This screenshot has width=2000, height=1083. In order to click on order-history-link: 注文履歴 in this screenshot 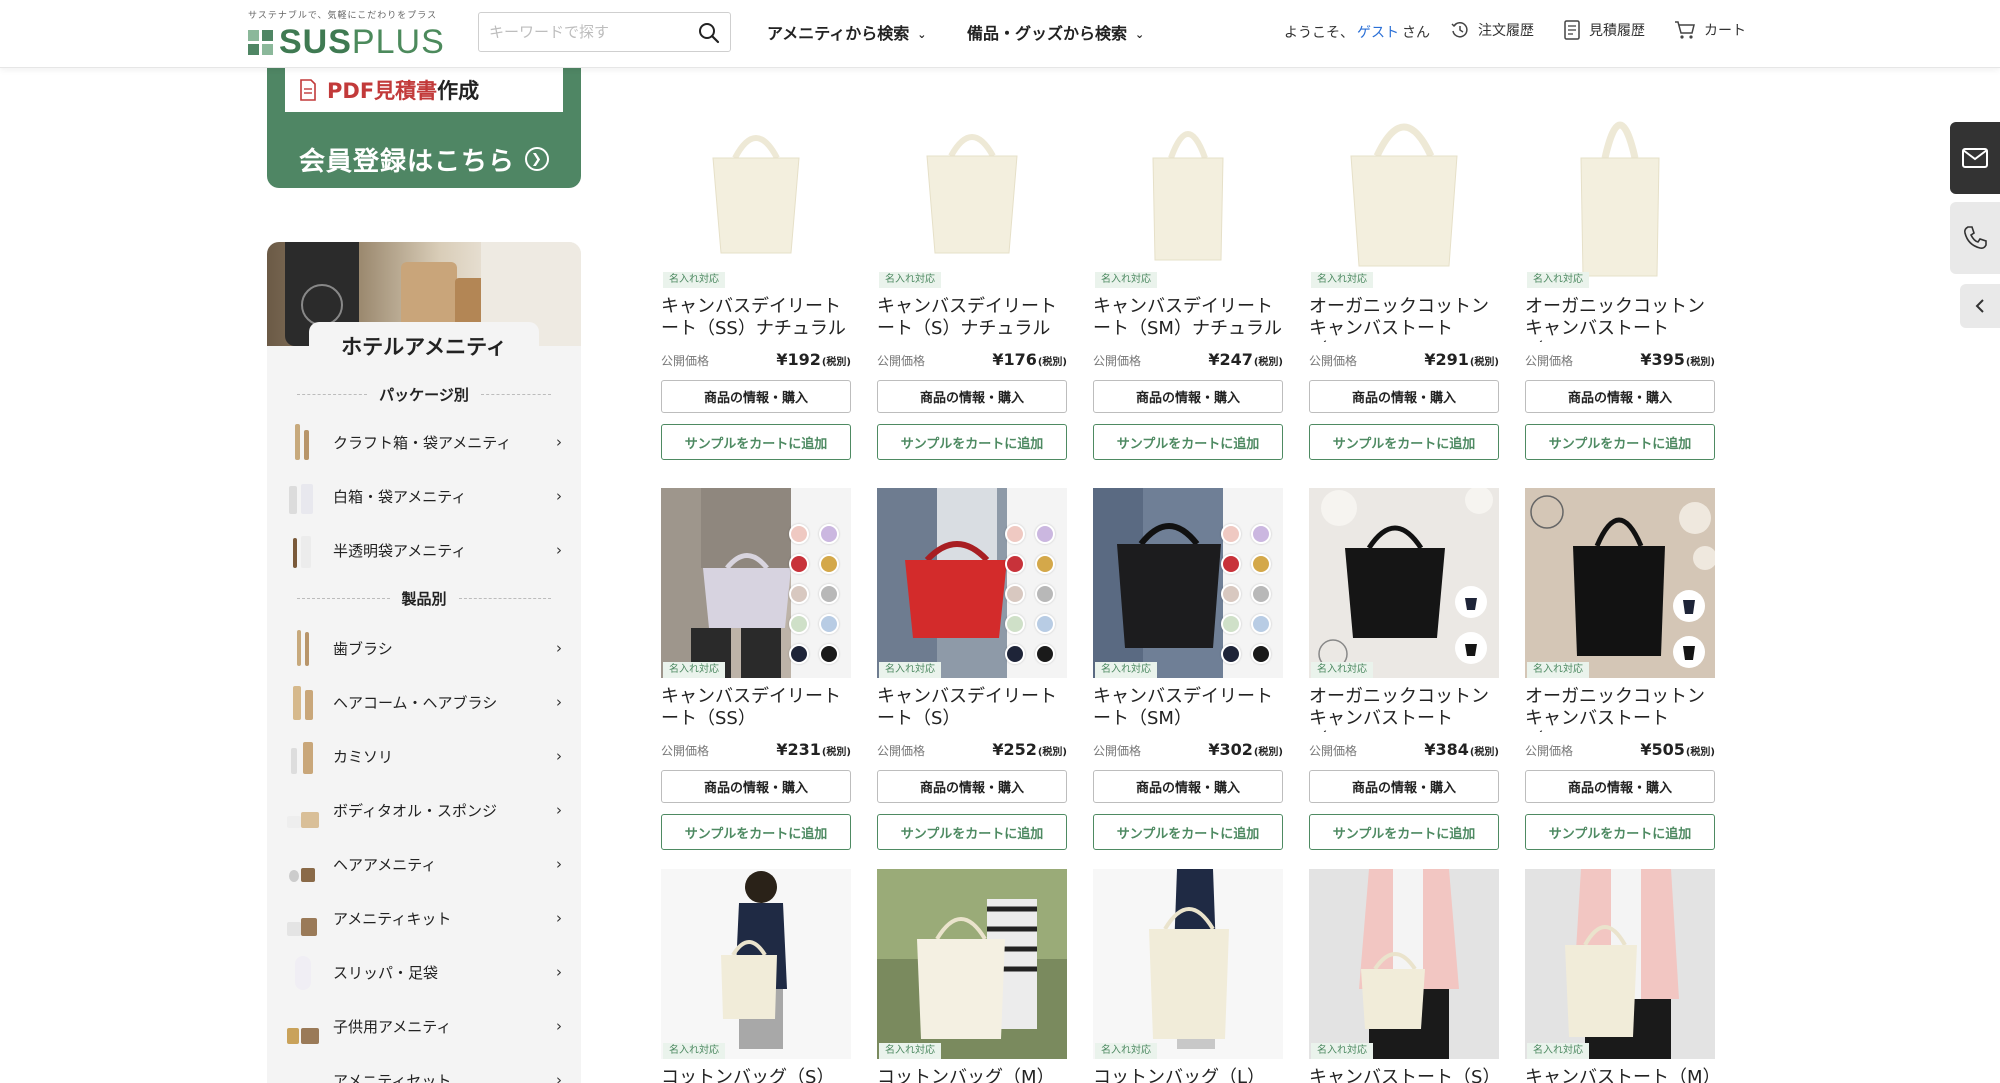, I will do `click(1492, 30)`.